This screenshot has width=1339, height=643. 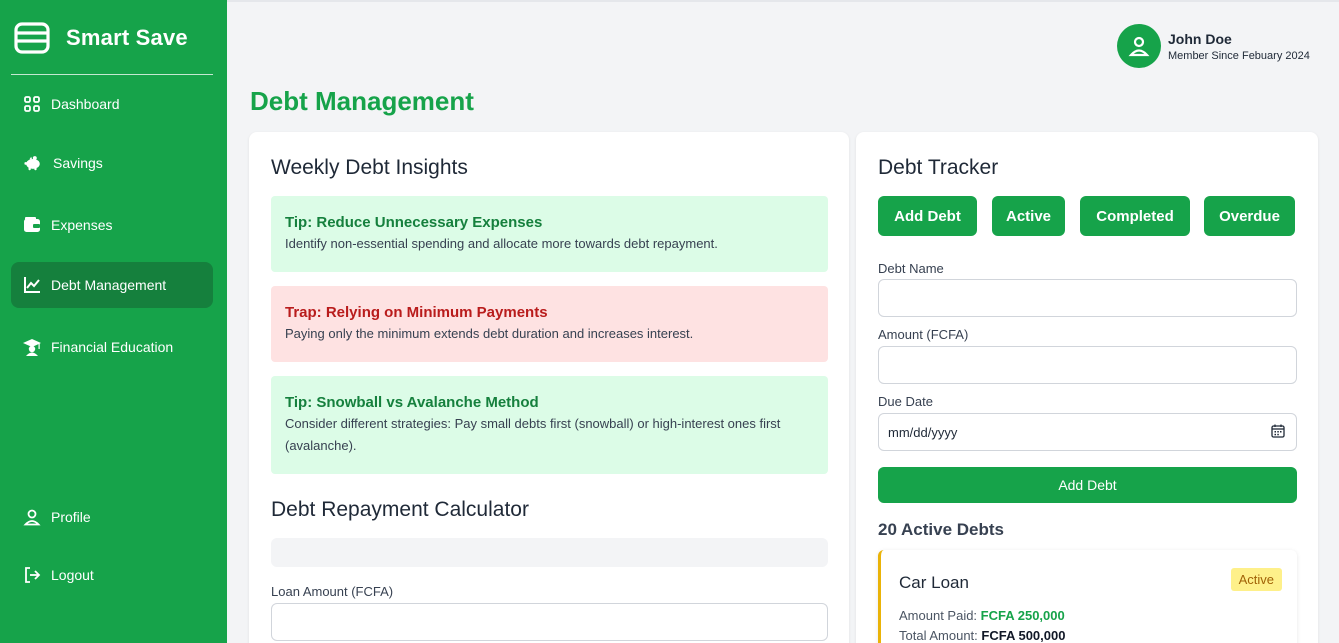 I want to click on amount-label: Amount (FCFA), so click(x=923, y=334).